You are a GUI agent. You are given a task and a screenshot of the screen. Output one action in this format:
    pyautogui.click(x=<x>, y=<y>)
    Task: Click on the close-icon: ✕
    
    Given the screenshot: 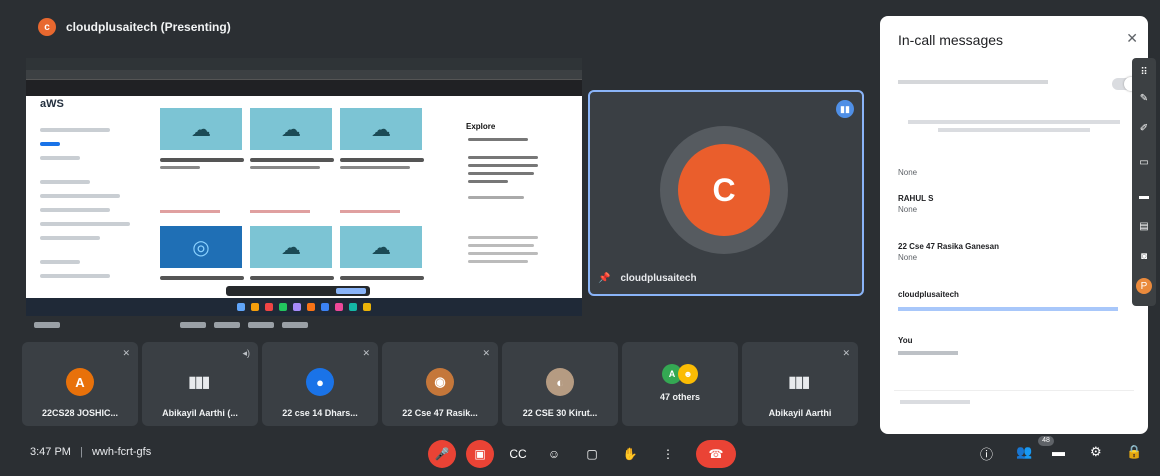 What is the action you would take?
    pyautogui.click(x=1132, y=38)
    